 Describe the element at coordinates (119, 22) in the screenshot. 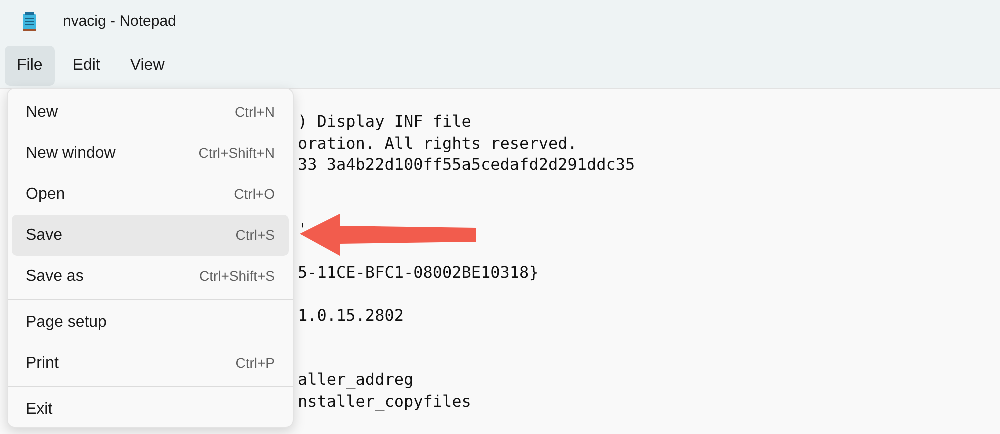

I see `window-title: nvacig - Notepad` at that location.